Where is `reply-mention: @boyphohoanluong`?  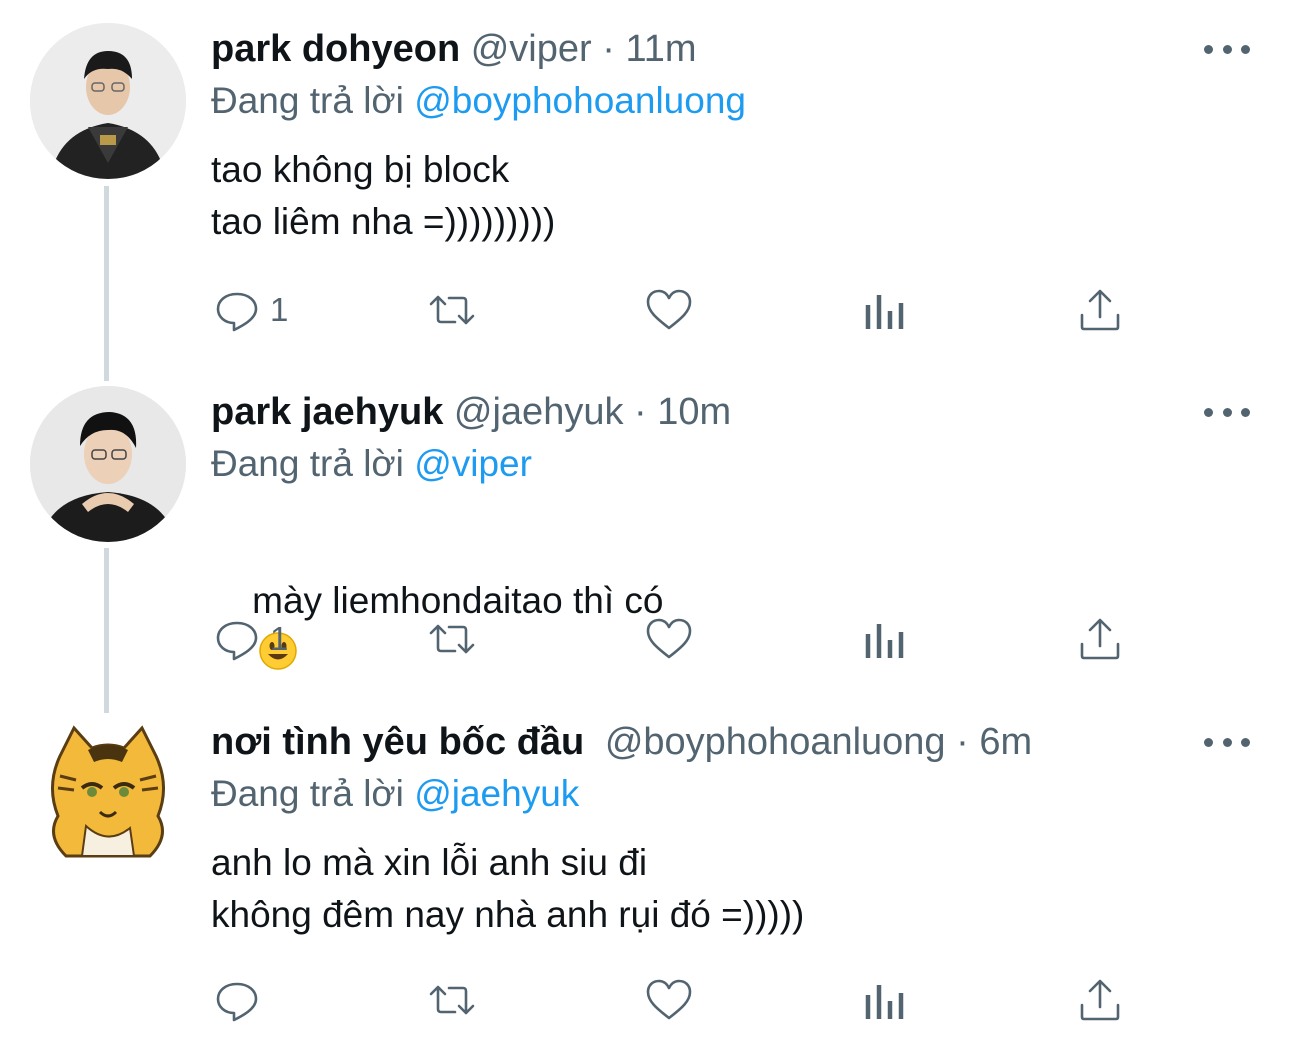 reply-mention: @boyphohoanluong is located at coordinates (580, 100).